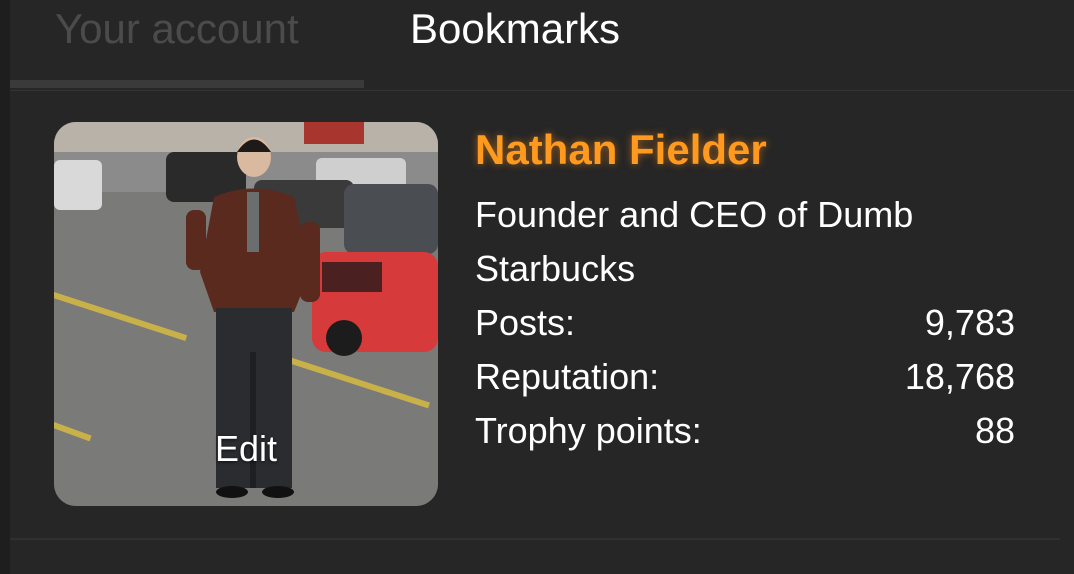 The image size is (1074, 574). What do you see at coordinates (177, 29) in the screenshot?
I see `tab-your-account: Your account` at bounding box center [177, 29].